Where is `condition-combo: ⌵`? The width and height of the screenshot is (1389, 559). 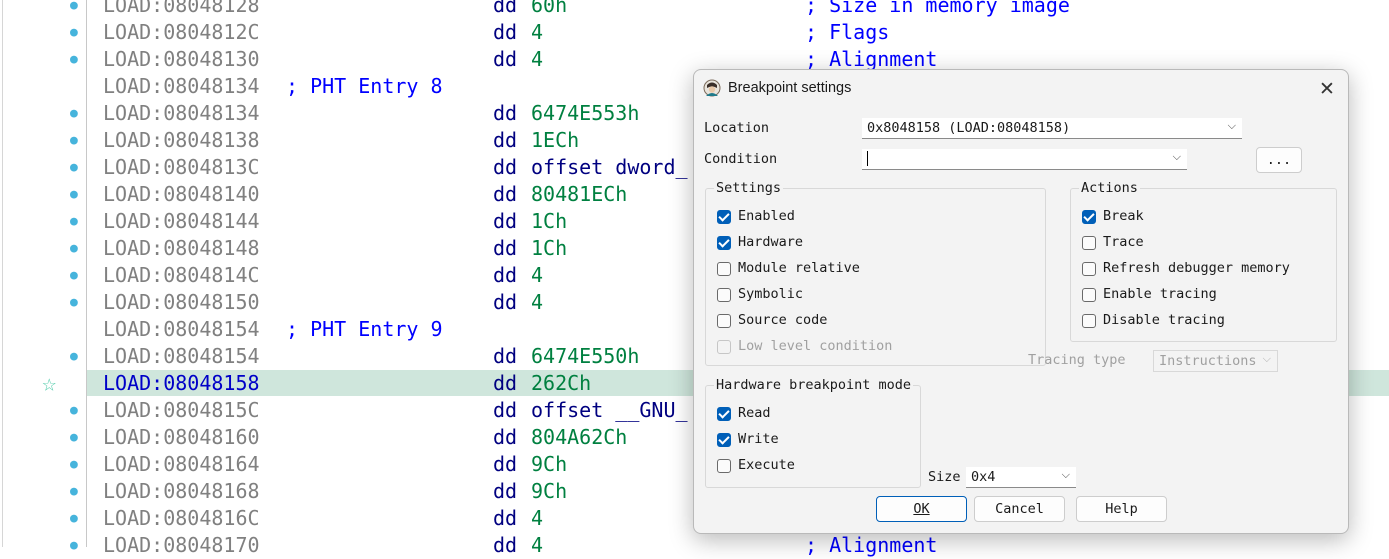
condition-combo: ⌵ is located at coordinates (1024, 159).